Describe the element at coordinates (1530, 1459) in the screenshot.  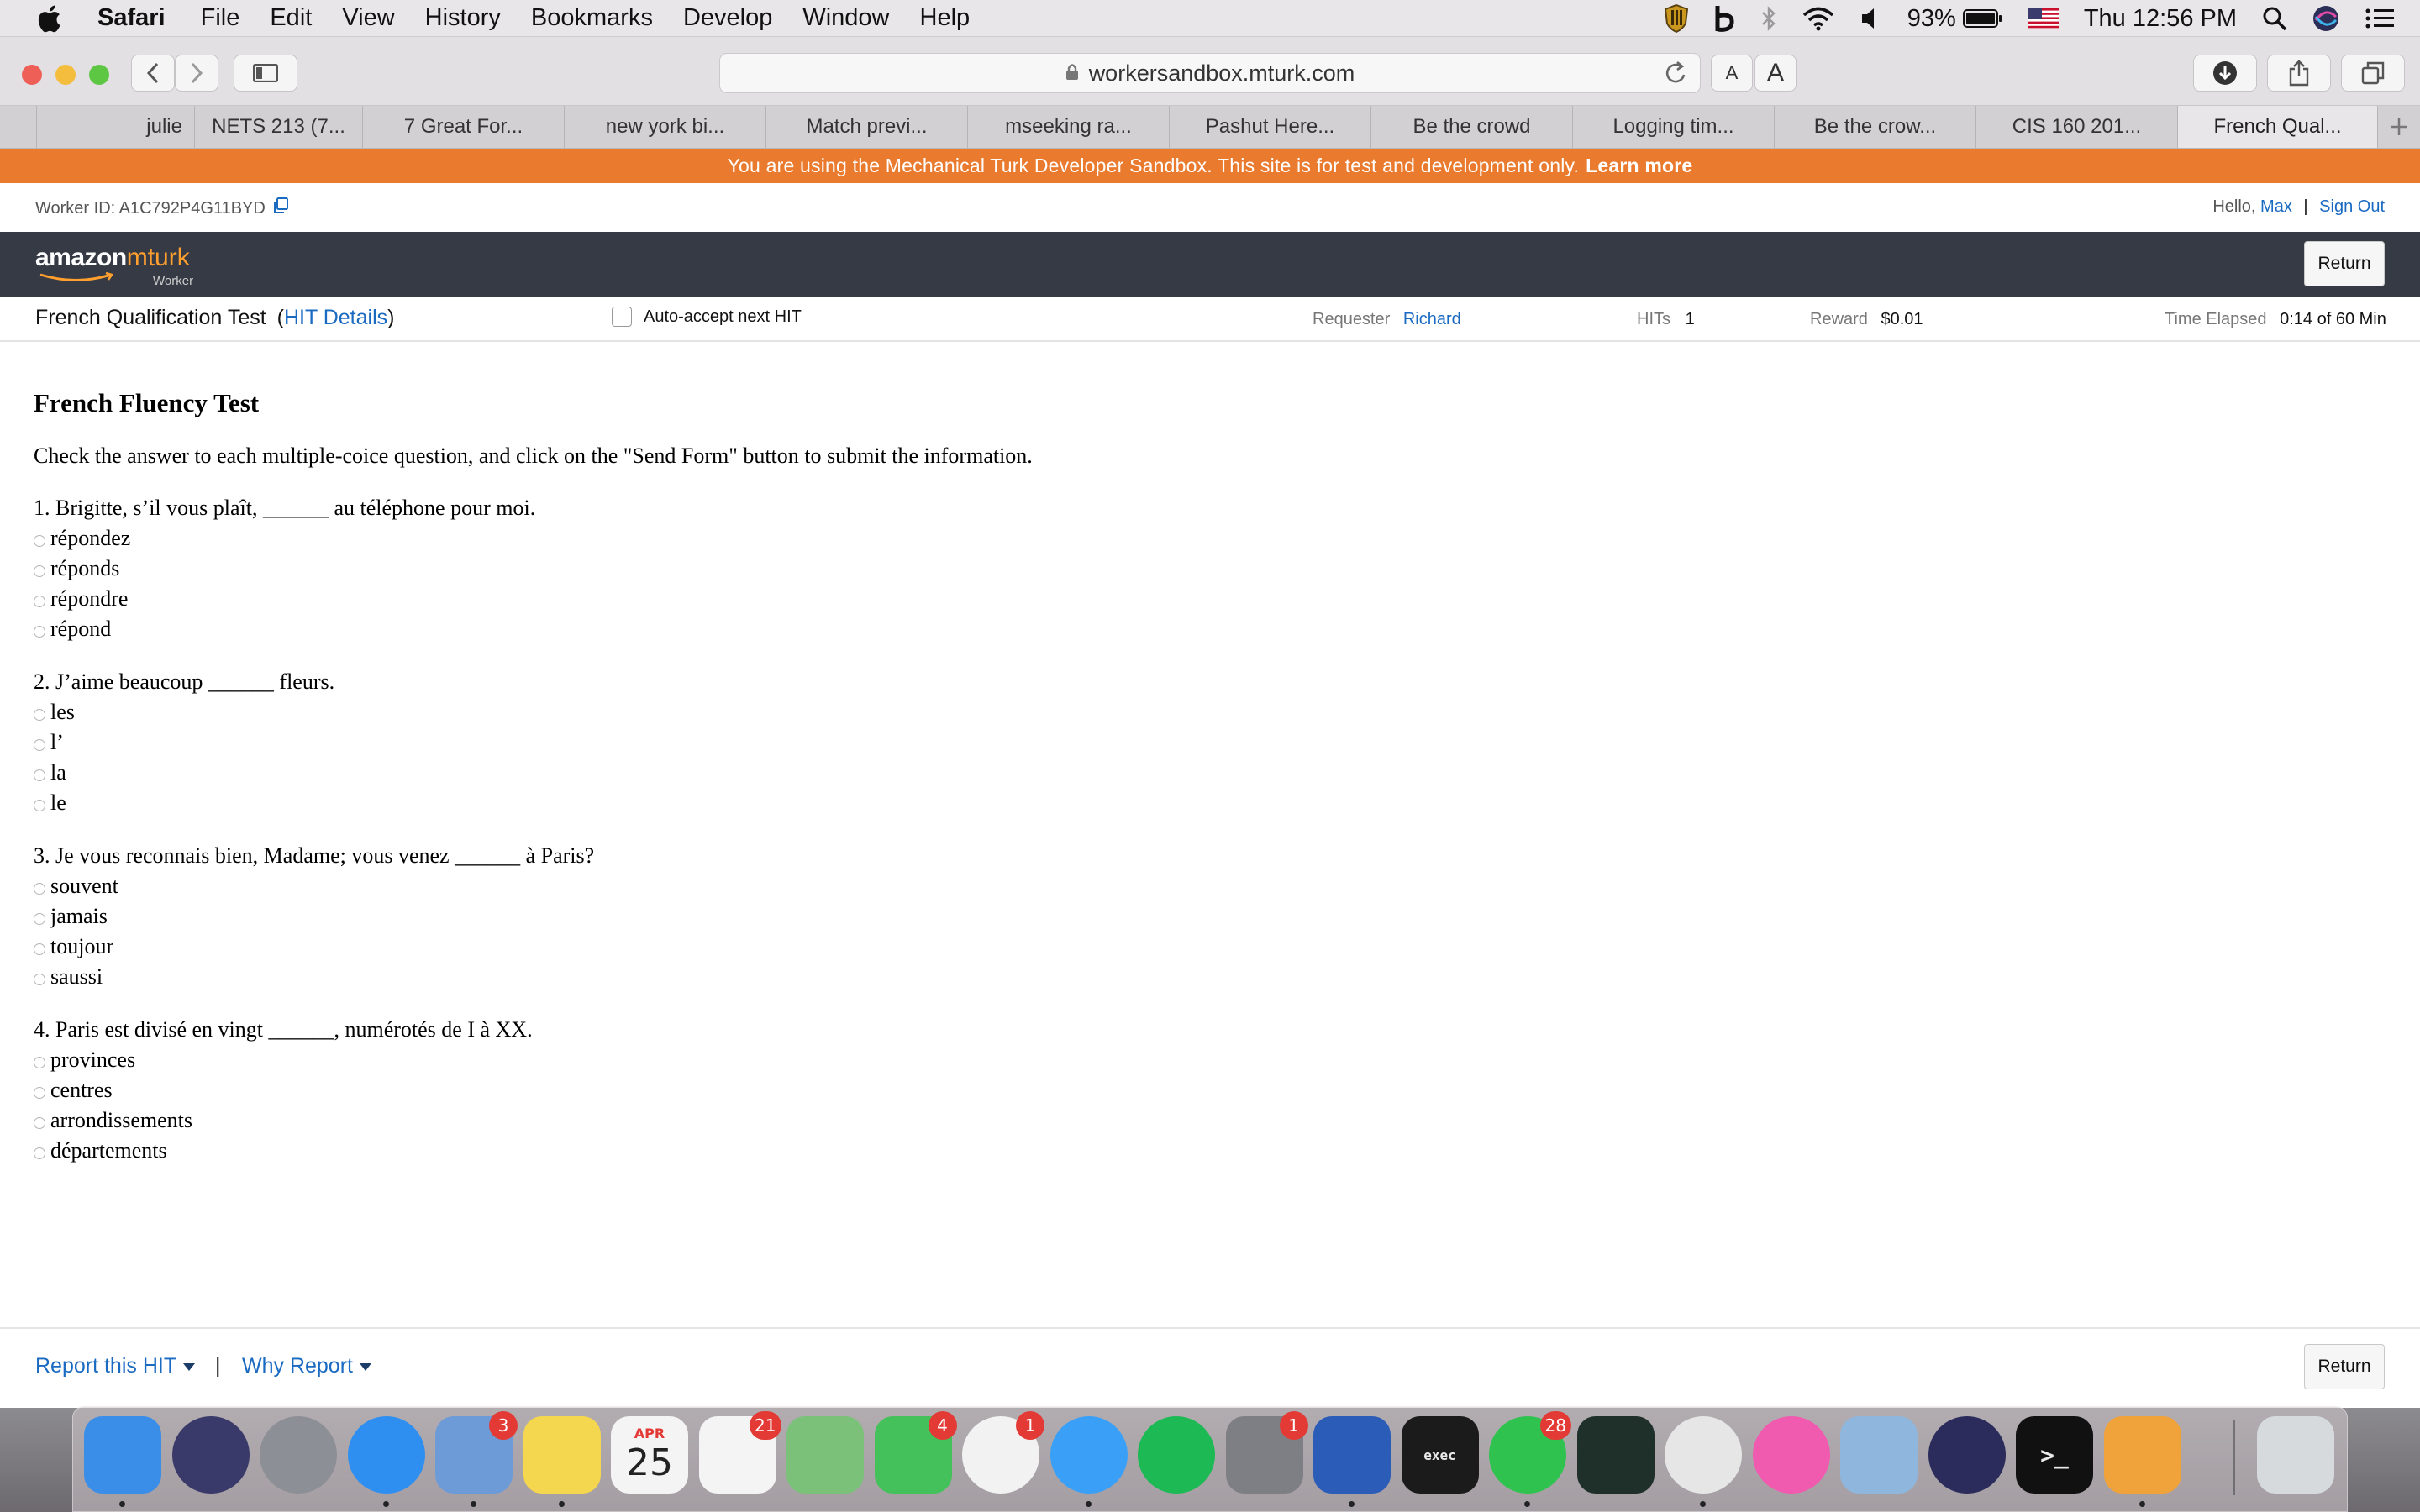
I see `whatsapp-icon: 28` at that location.